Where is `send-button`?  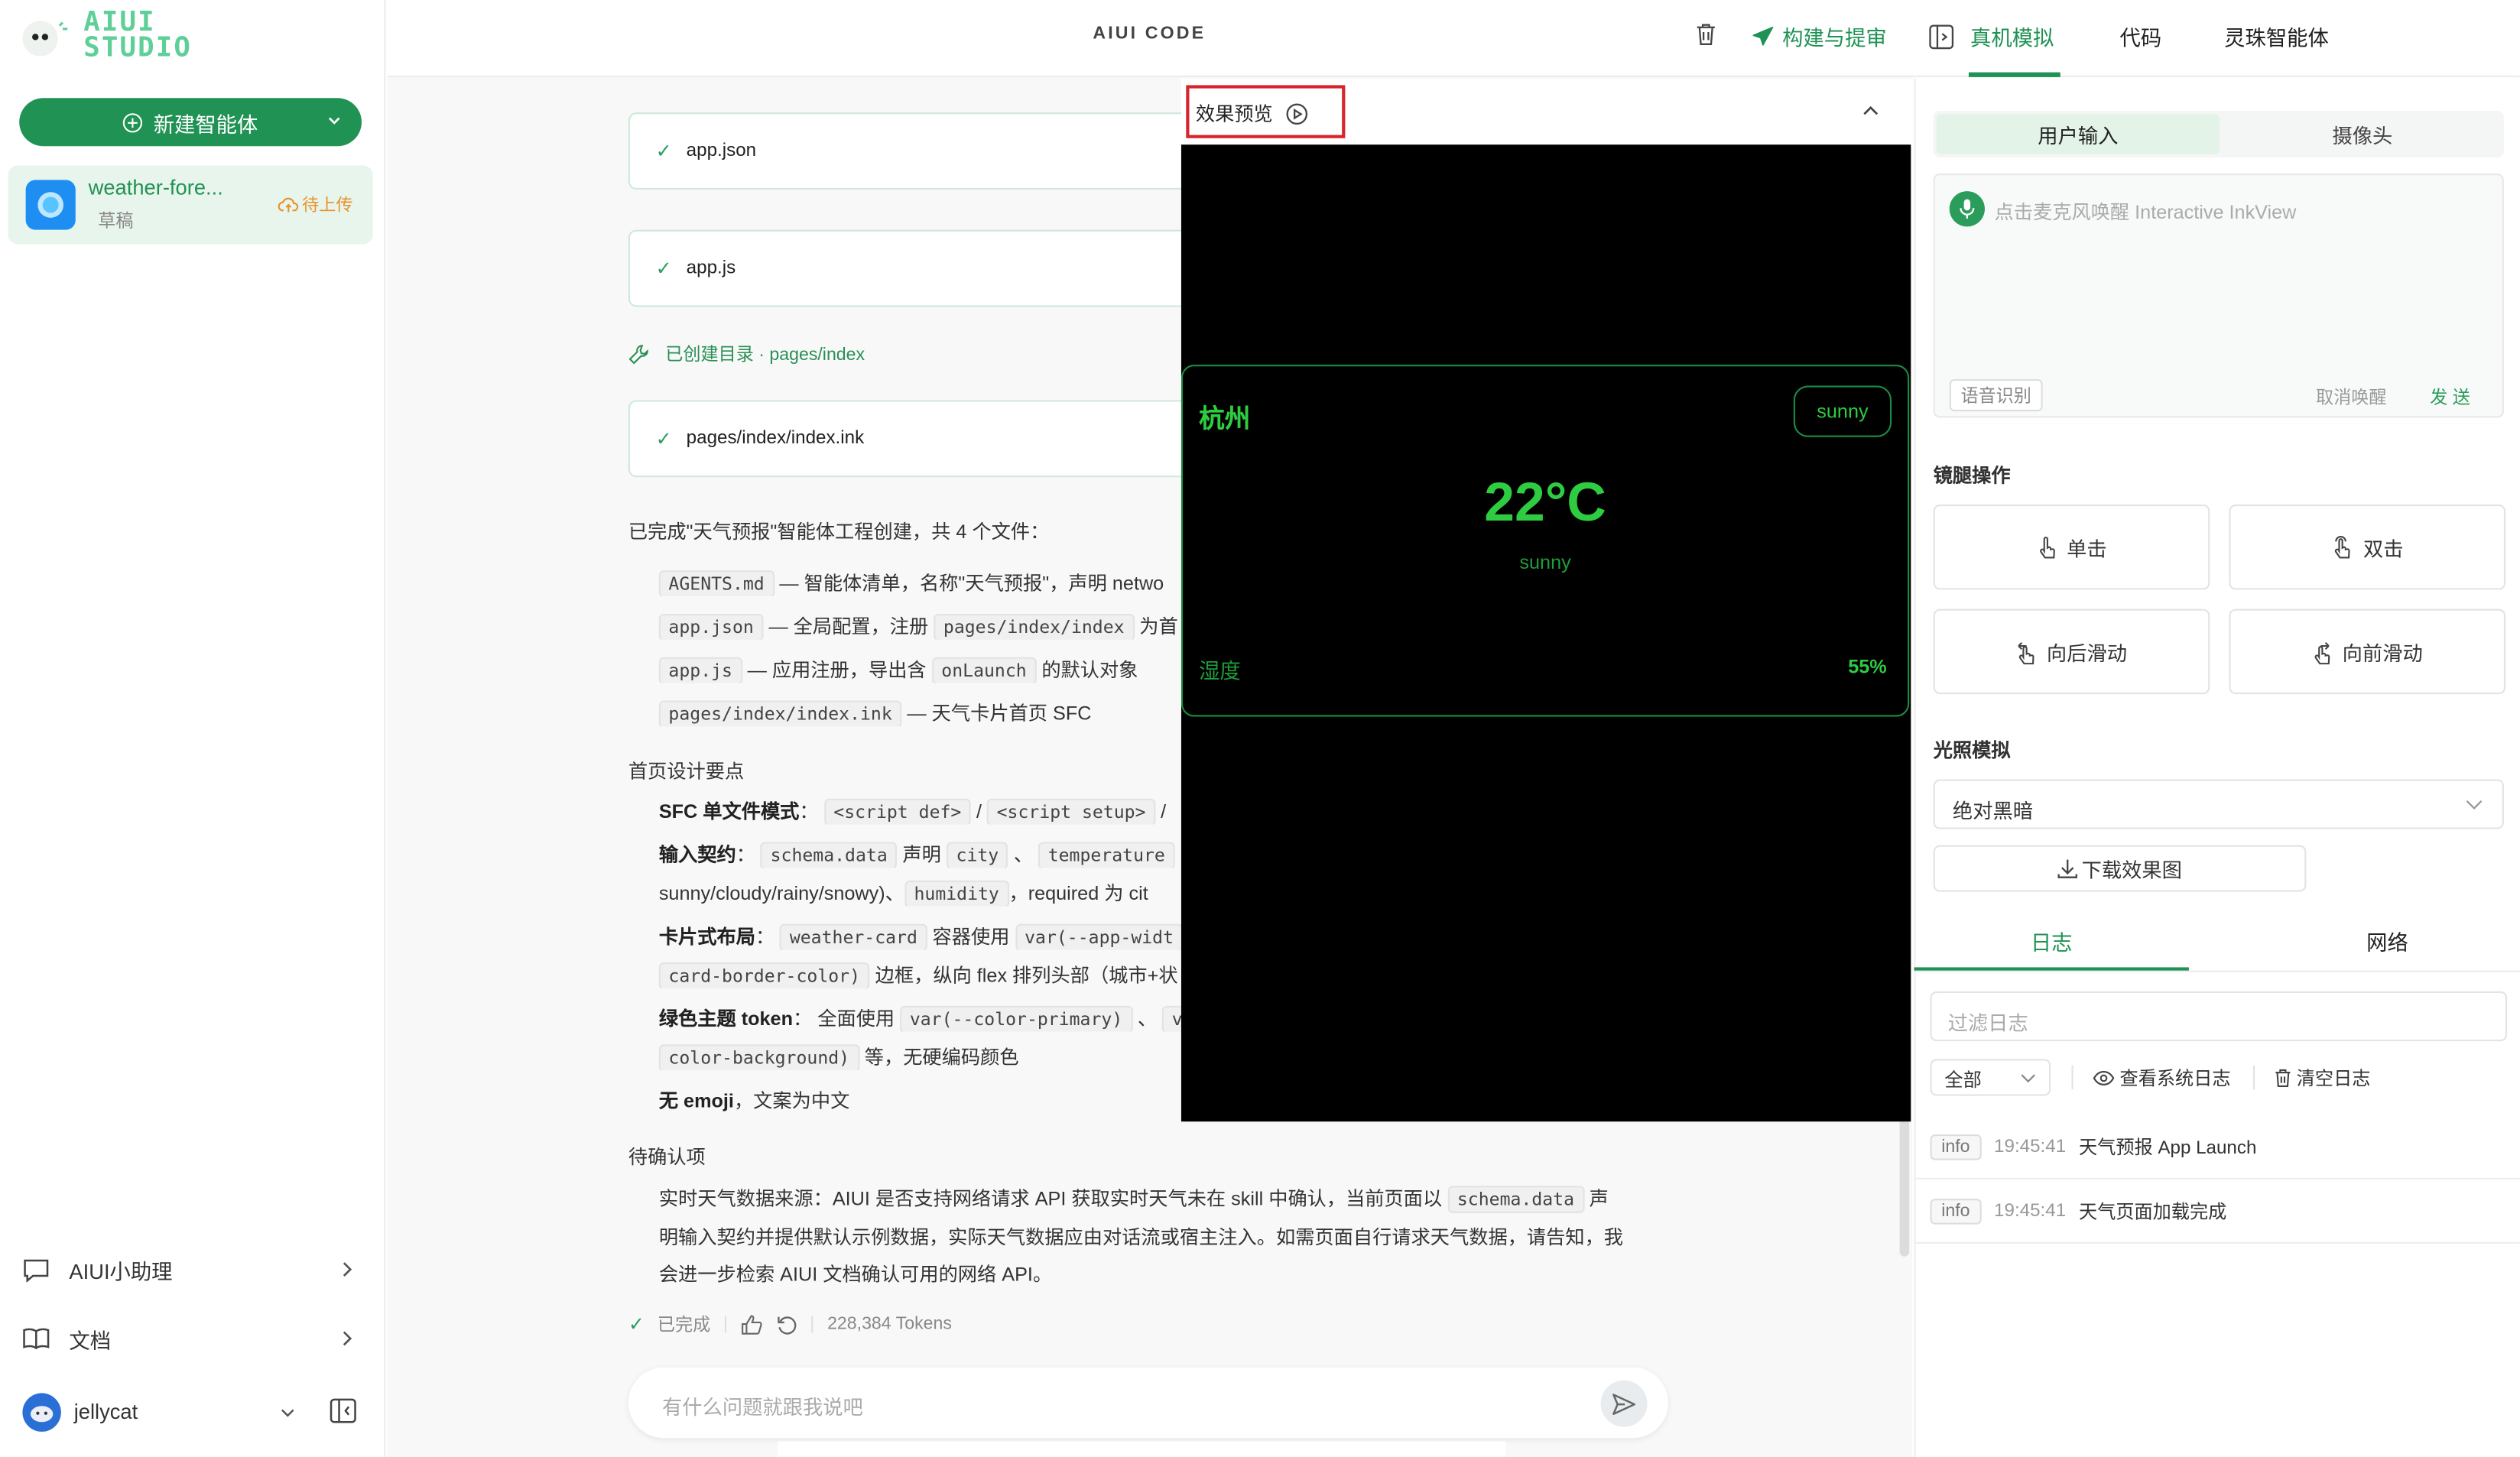
send-button is located at coordinates (1624, 1404).